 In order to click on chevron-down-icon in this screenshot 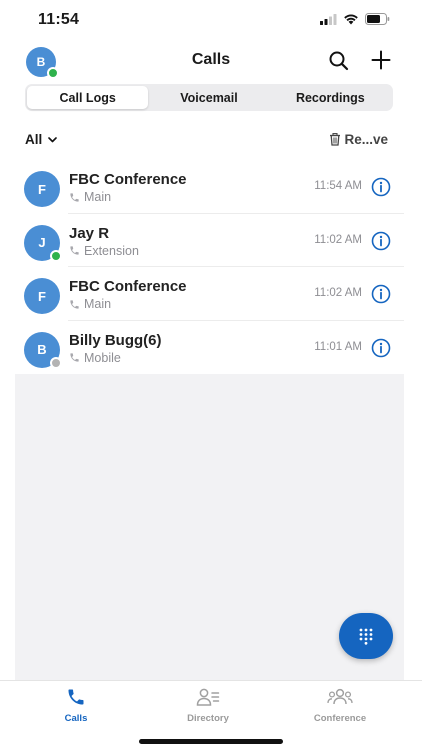, I will do `click(53, 139)`.